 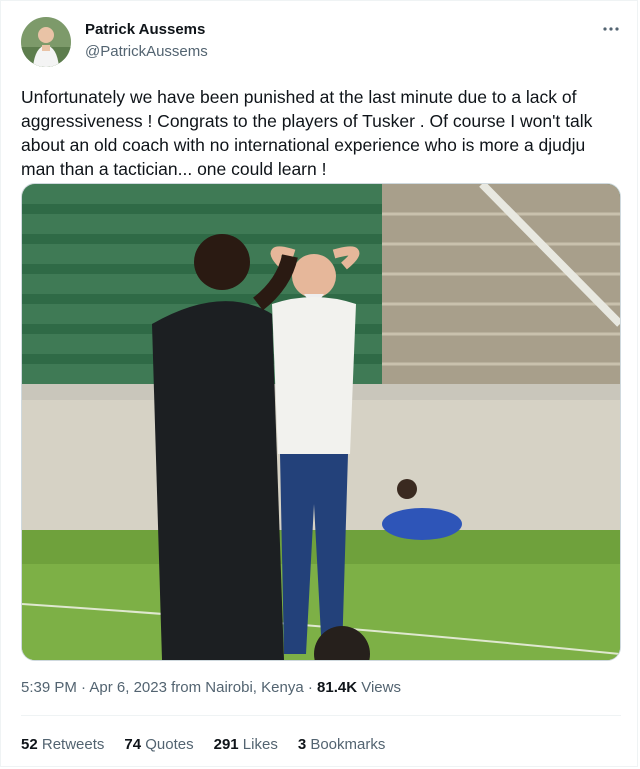 I want to click on views-count: 81.4K, so click(x=337, y=687).